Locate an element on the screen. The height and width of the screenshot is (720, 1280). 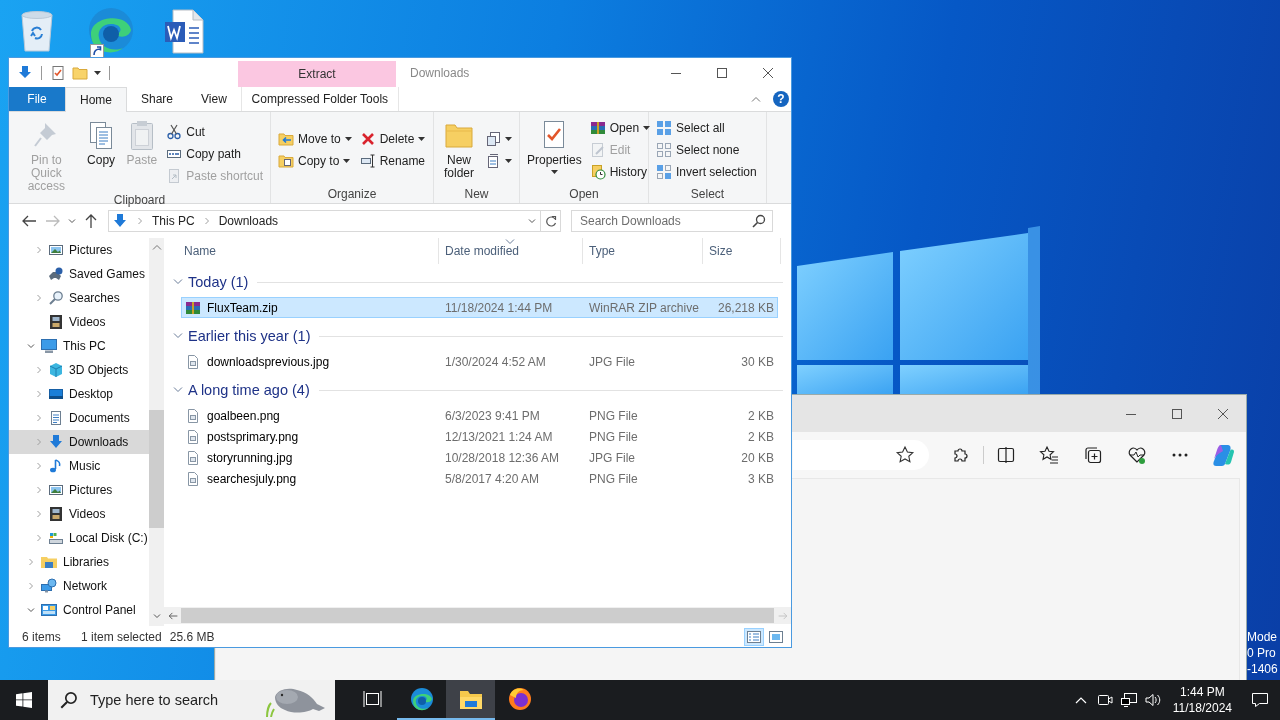
column-header: Date modified is located at coordinates (511, 251).